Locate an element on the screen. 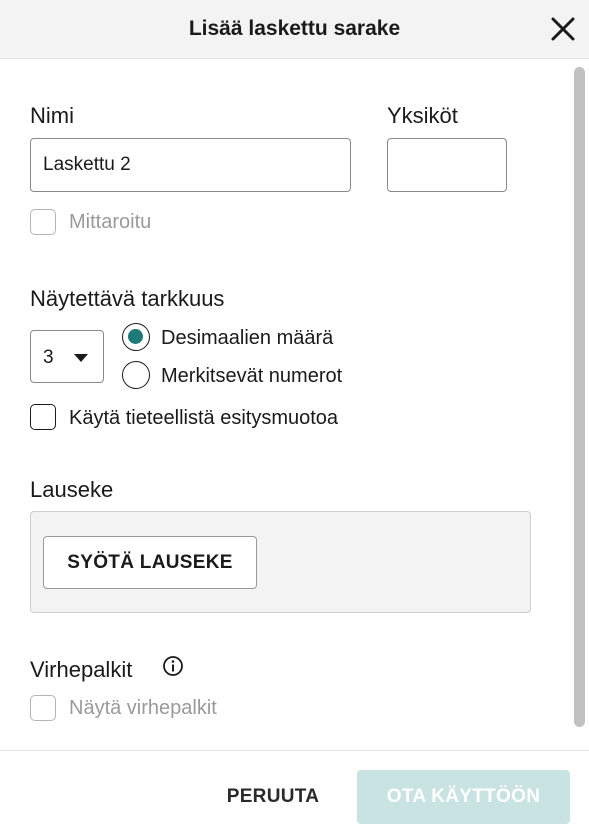 This screenshot has width=589, height=840. radio-selected-dot is located at coordinates (135, 336).